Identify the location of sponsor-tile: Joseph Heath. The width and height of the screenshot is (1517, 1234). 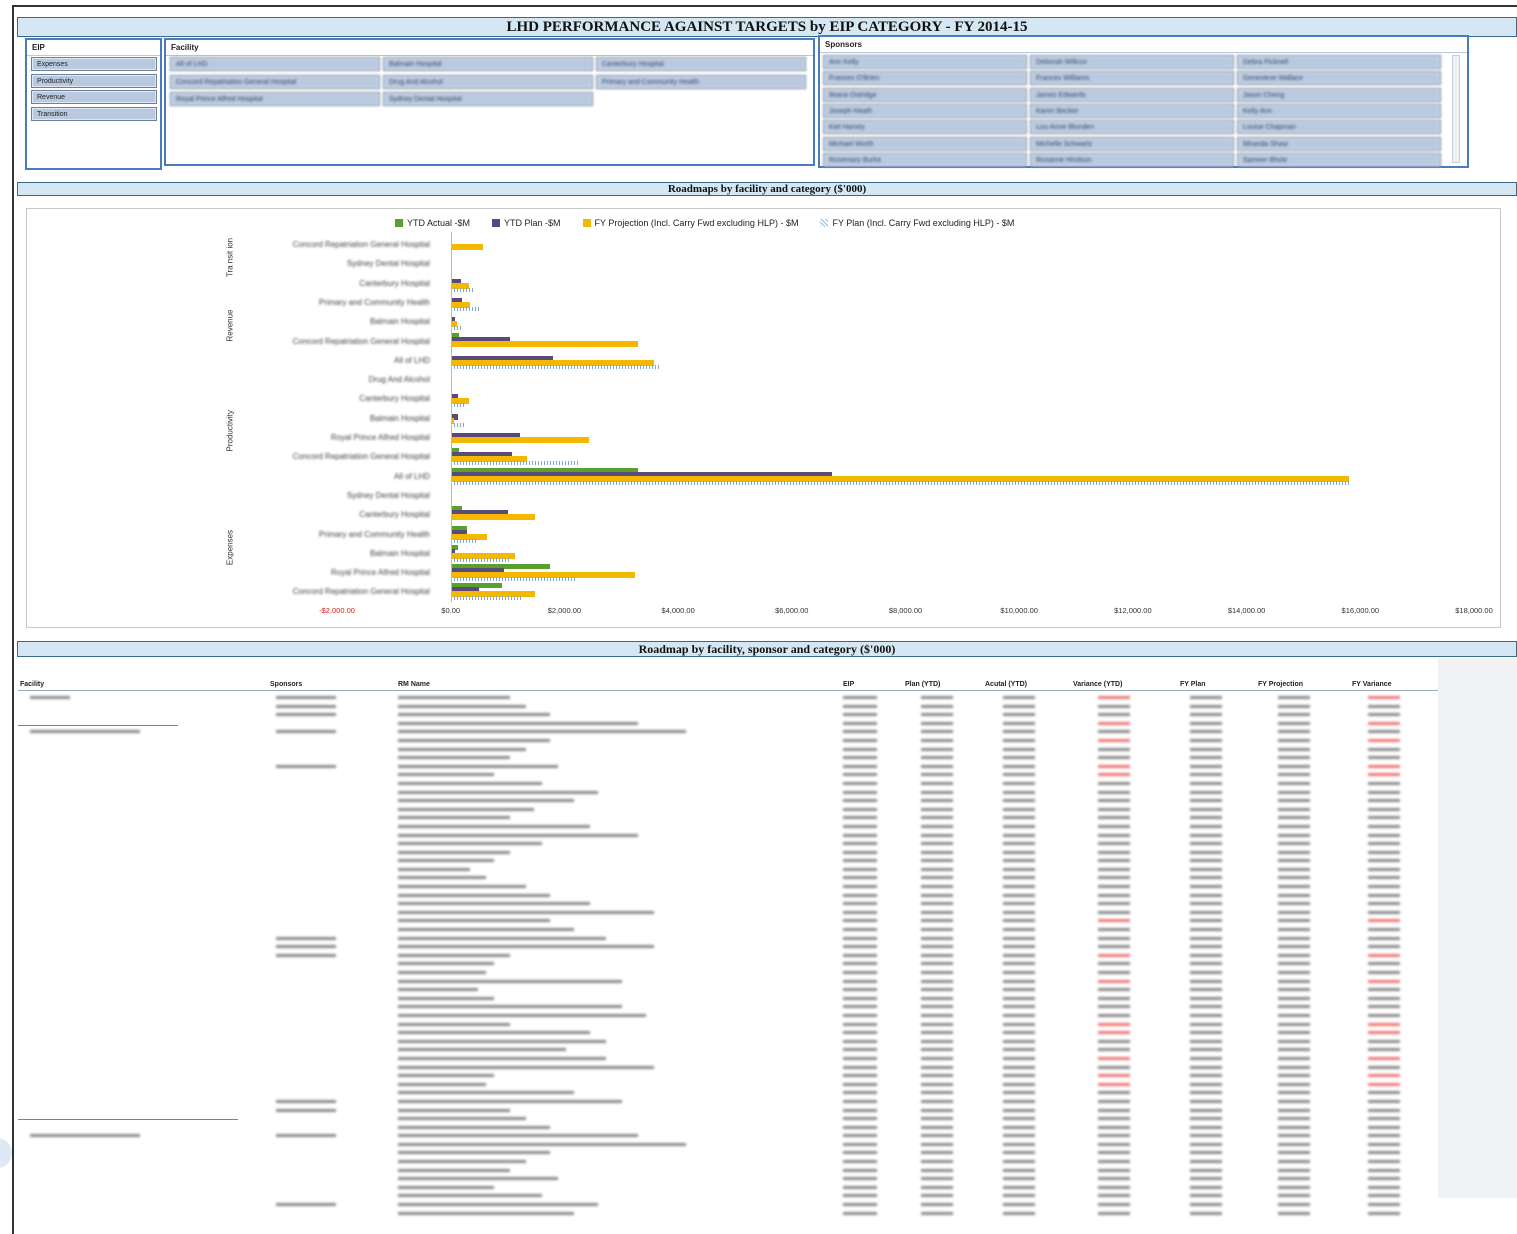
(925, 110).